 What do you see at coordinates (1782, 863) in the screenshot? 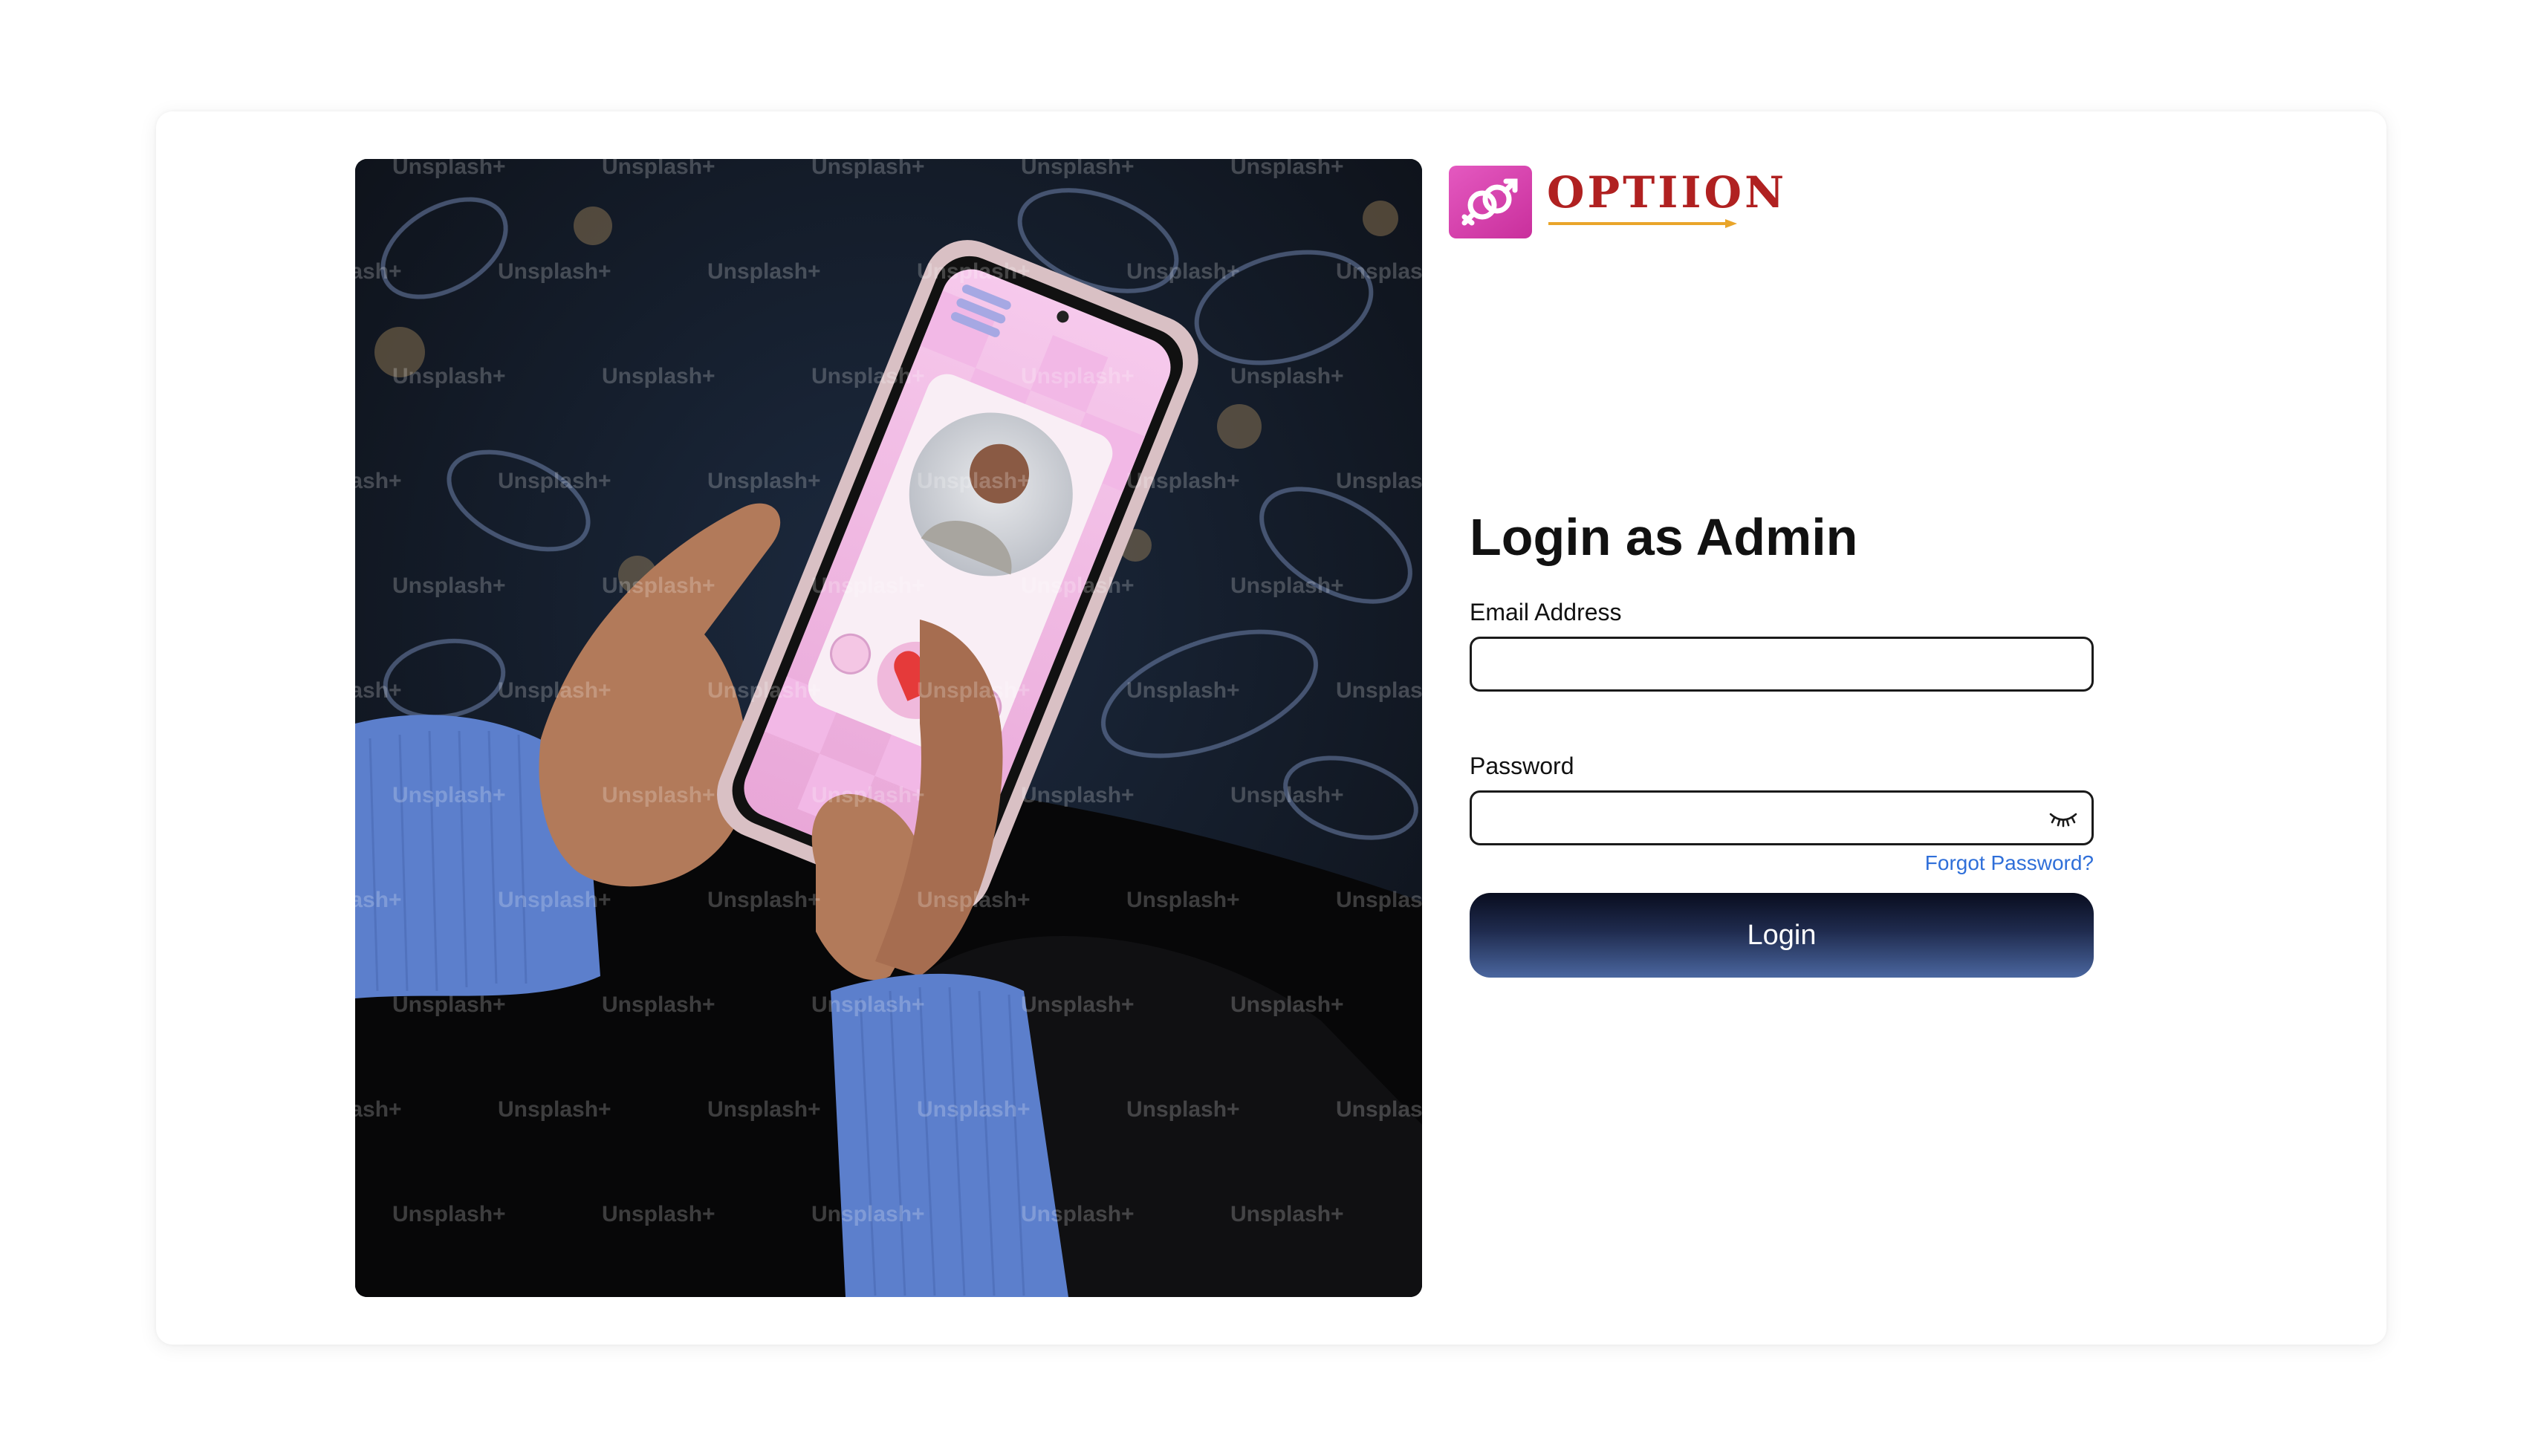
I see `forgot-password-link: Forgot Password?` at bounding box center [1782, 863].